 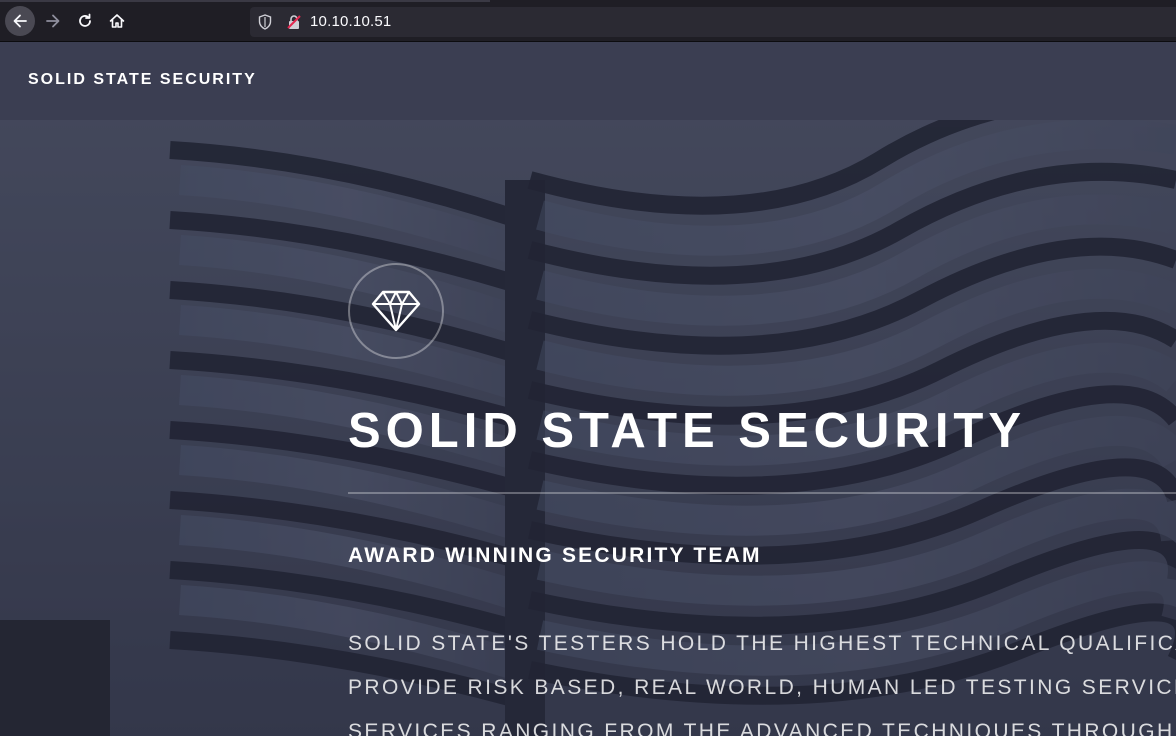 I want to click on hero-title: SOLID STATE SECURITY, so click(x=687, y=431).